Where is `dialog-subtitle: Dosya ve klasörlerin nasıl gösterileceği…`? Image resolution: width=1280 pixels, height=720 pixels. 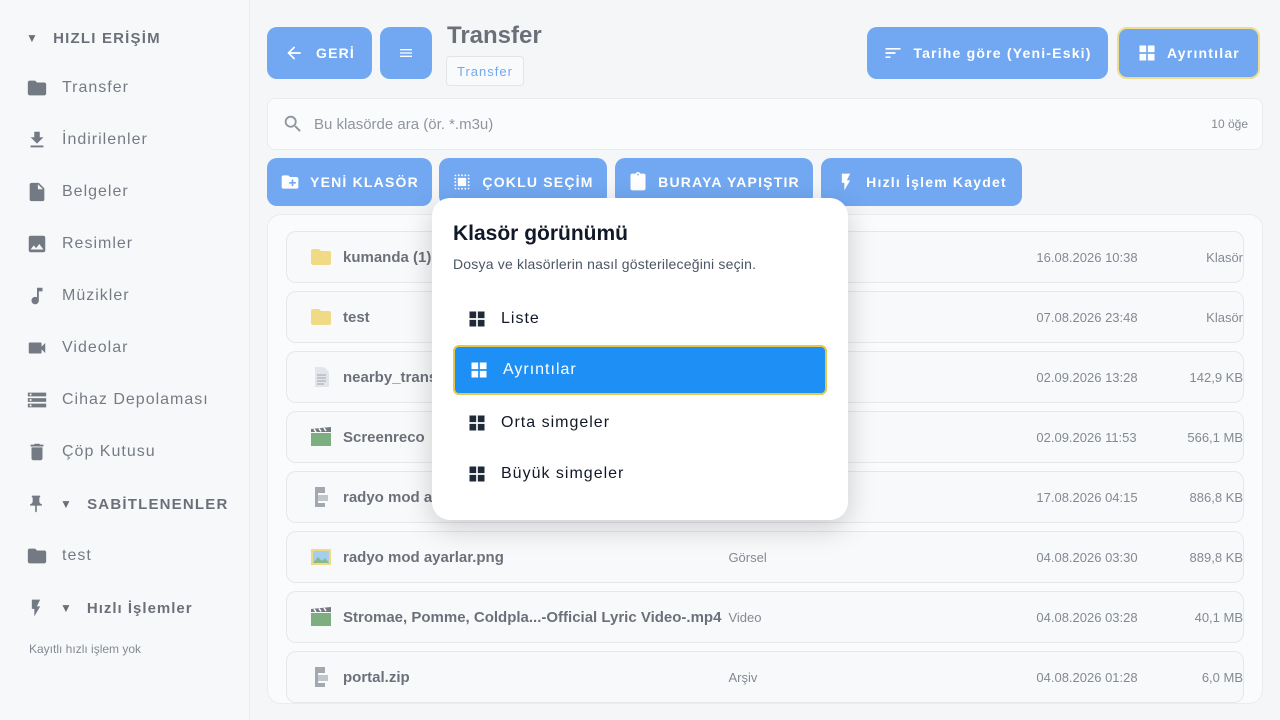
dialog-subtitle: Dosya ve klasörlerin nasıl gösterileceği… is located at coordinates (605, 264).